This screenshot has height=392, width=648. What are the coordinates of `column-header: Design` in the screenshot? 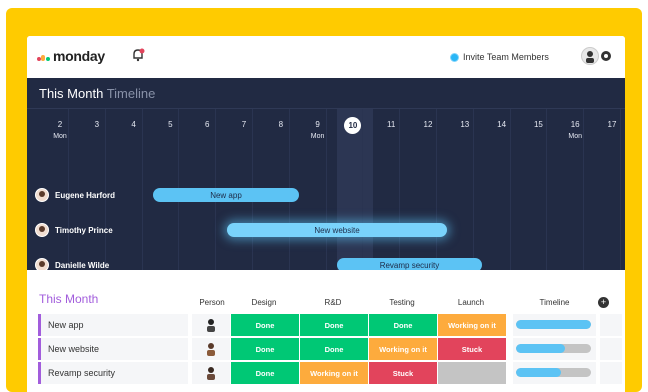 It's located at (264, 302).